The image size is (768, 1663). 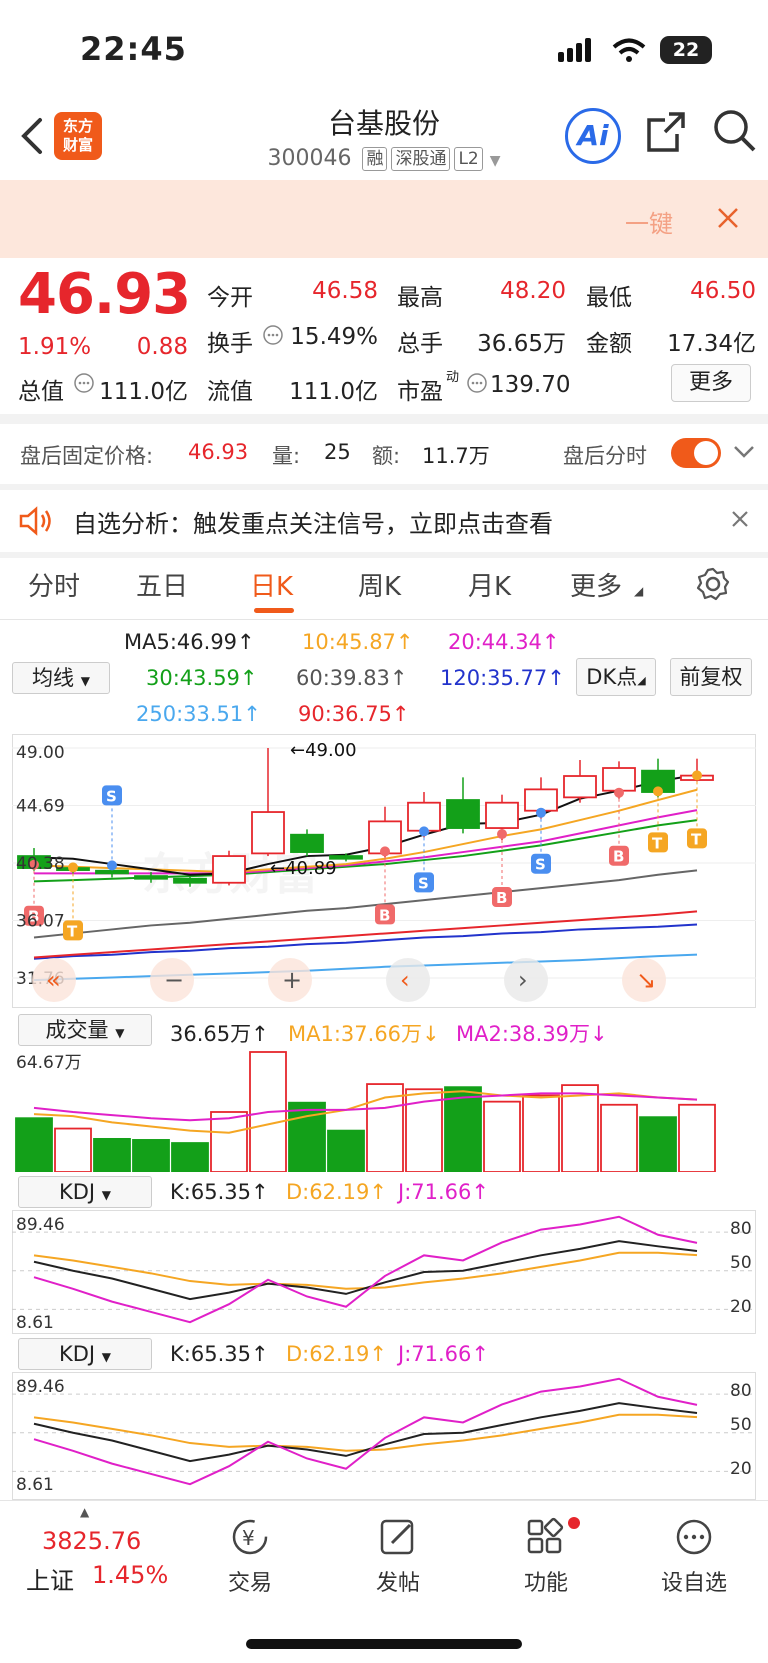 What do you see at coordinates (198, 714) in the screenshot?
I see `ma-legend-250: 250:33.51↑` at bounding box center [198, 714].